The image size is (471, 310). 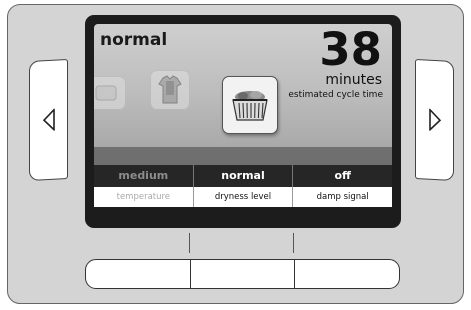 I want to click on cycle-icon, so click(x=110, y=93).